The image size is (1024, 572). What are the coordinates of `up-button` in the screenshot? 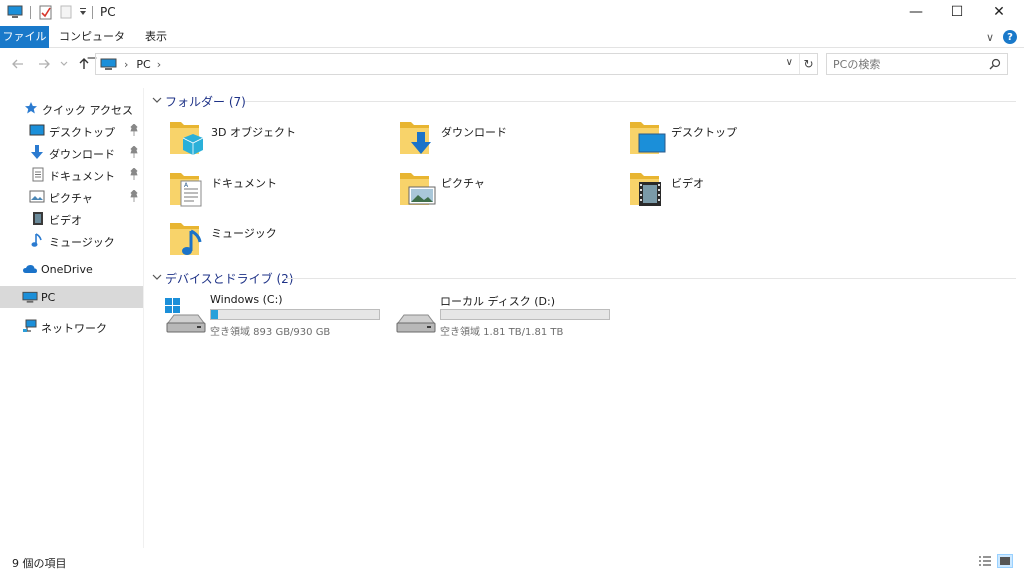 It's located at (84, 64).